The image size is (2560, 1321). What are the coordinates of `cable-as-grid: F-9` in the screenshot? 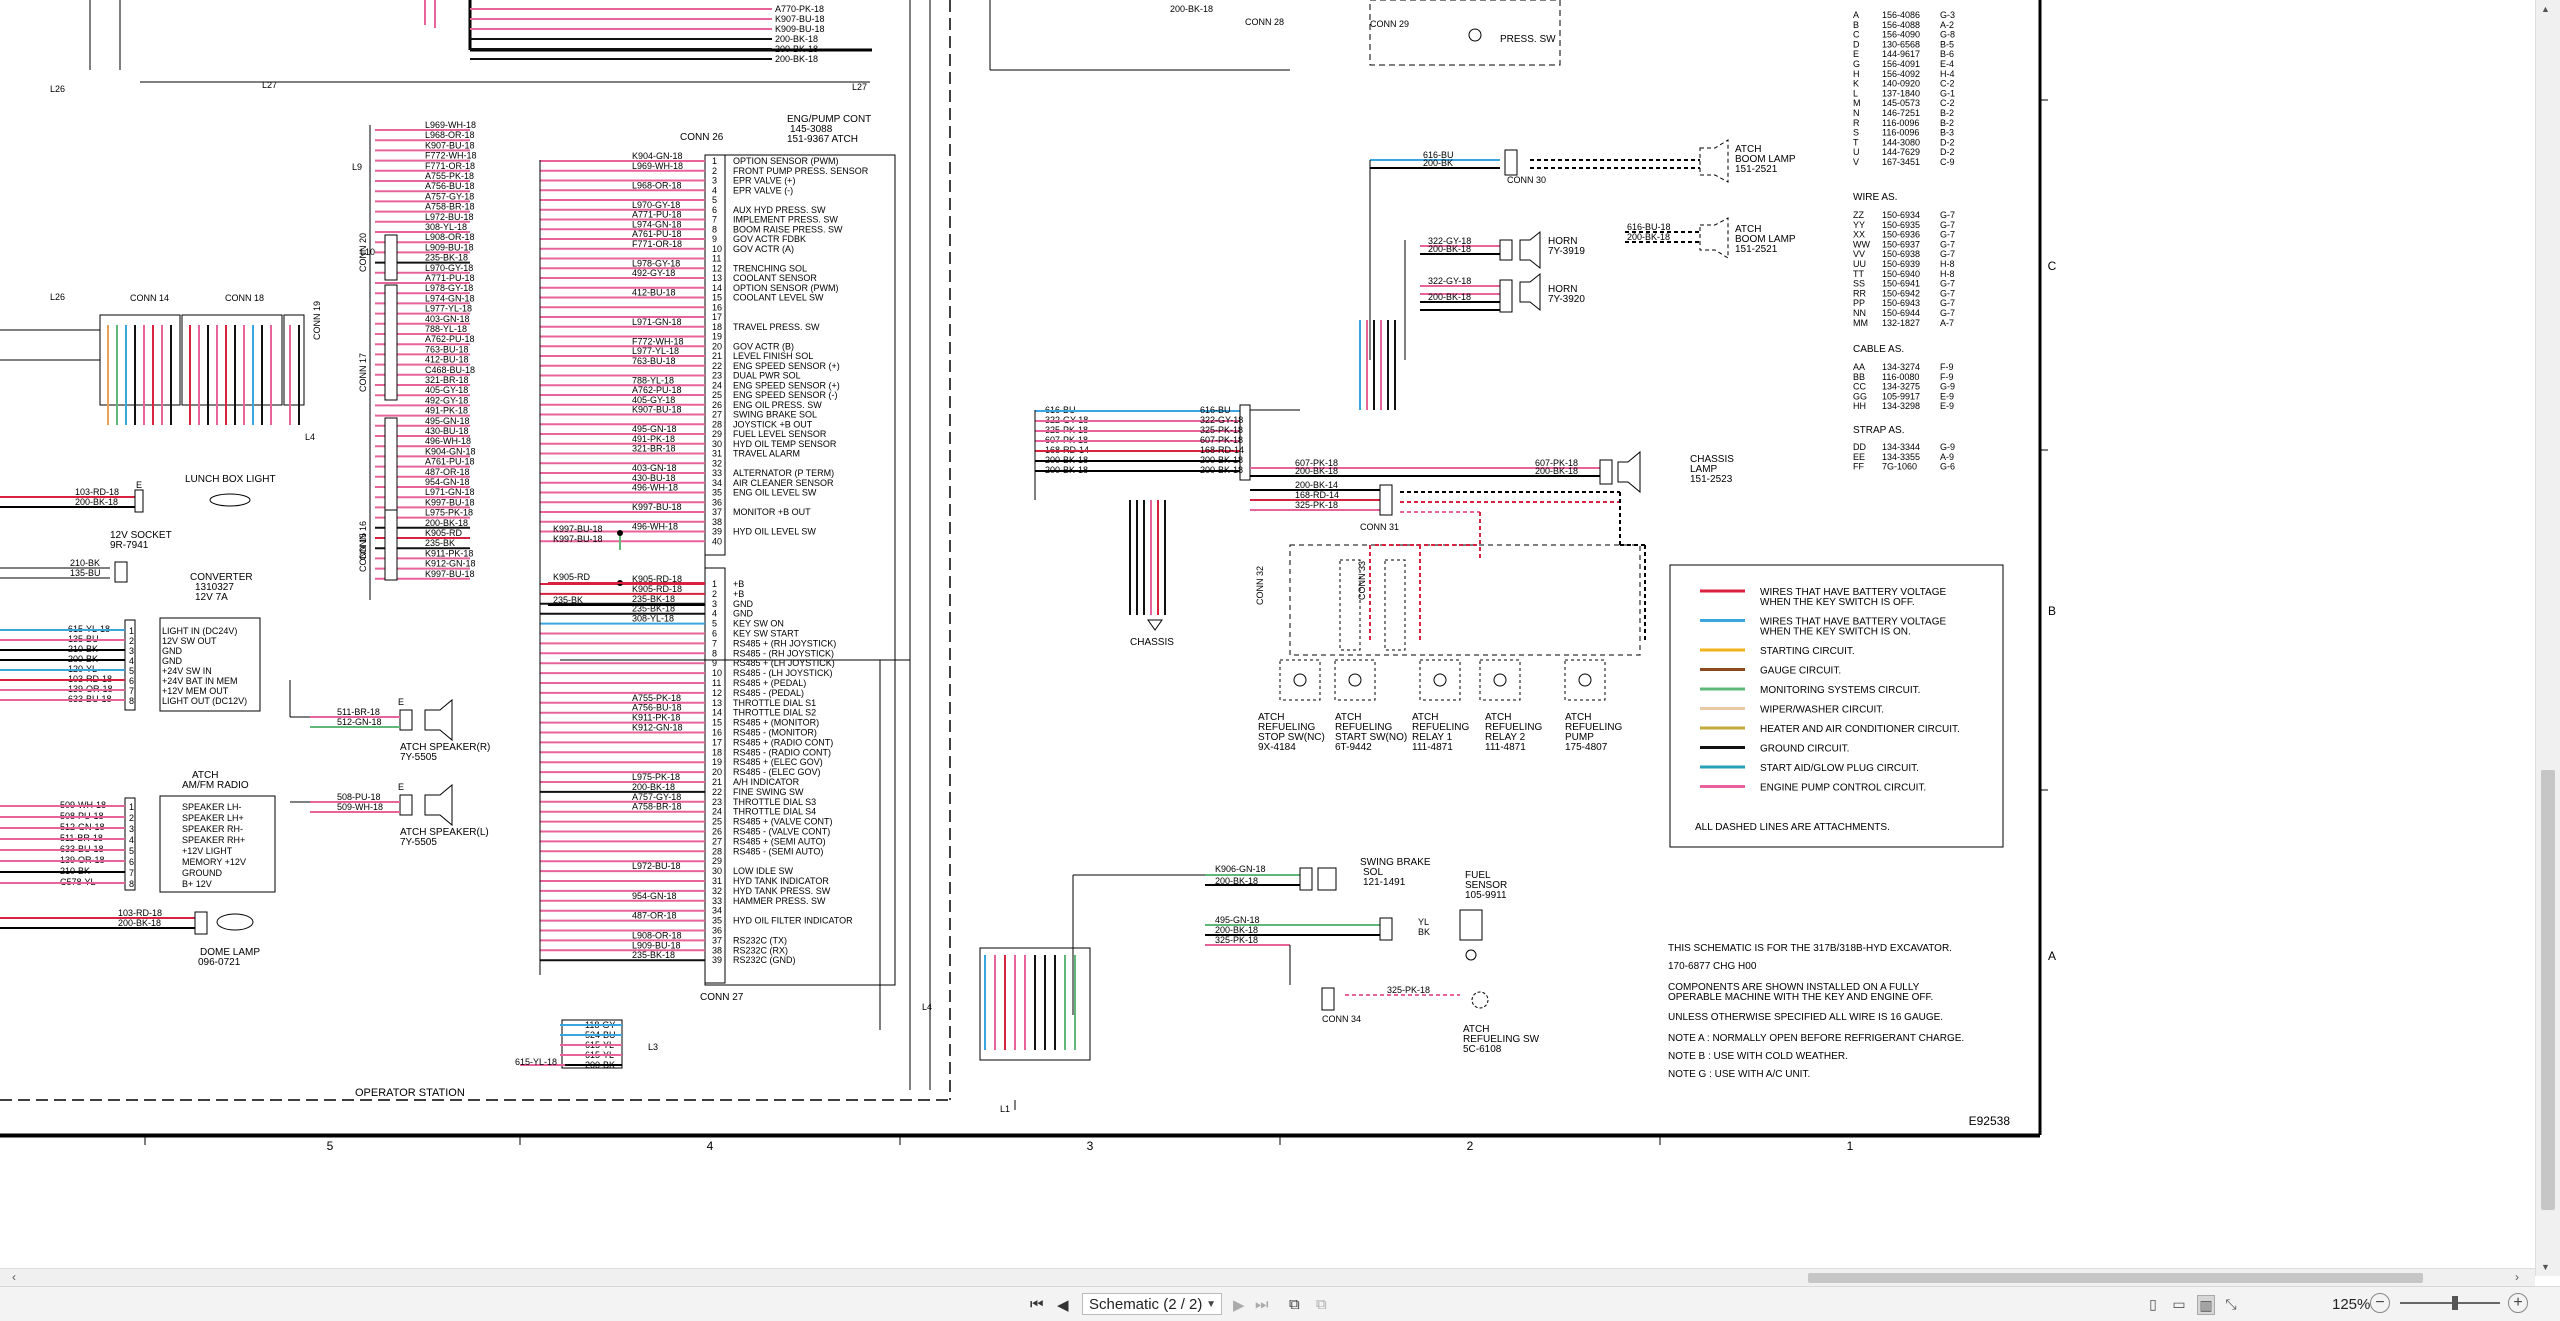 It's located at (1947, 377).